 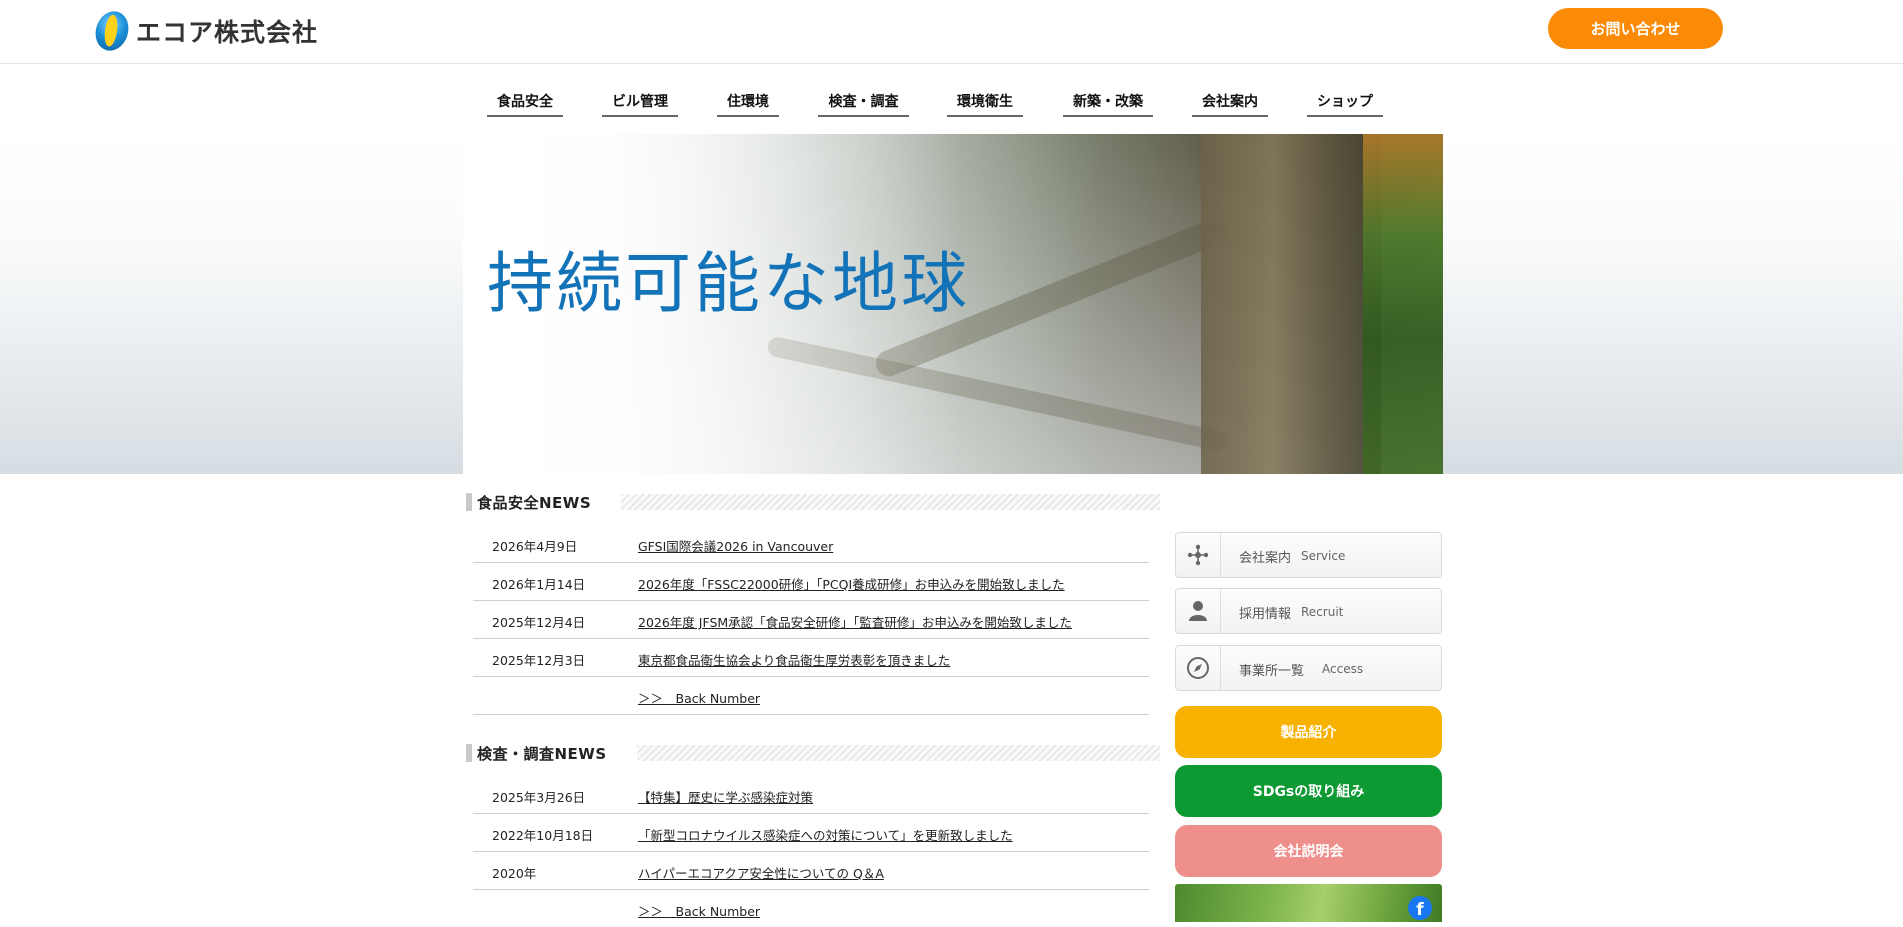 I want to click on sidebar-link-en: Access, so click(x=1343, y=669).